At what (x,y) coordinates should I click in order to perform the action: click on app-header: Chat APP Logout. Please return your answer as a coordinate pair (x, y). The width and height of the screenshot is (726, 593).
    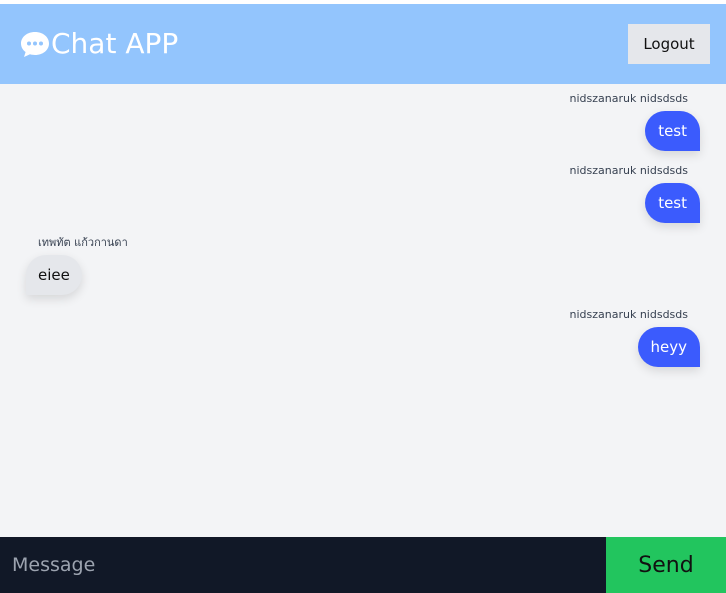
    Looking at the image, I should click on (363, 44).